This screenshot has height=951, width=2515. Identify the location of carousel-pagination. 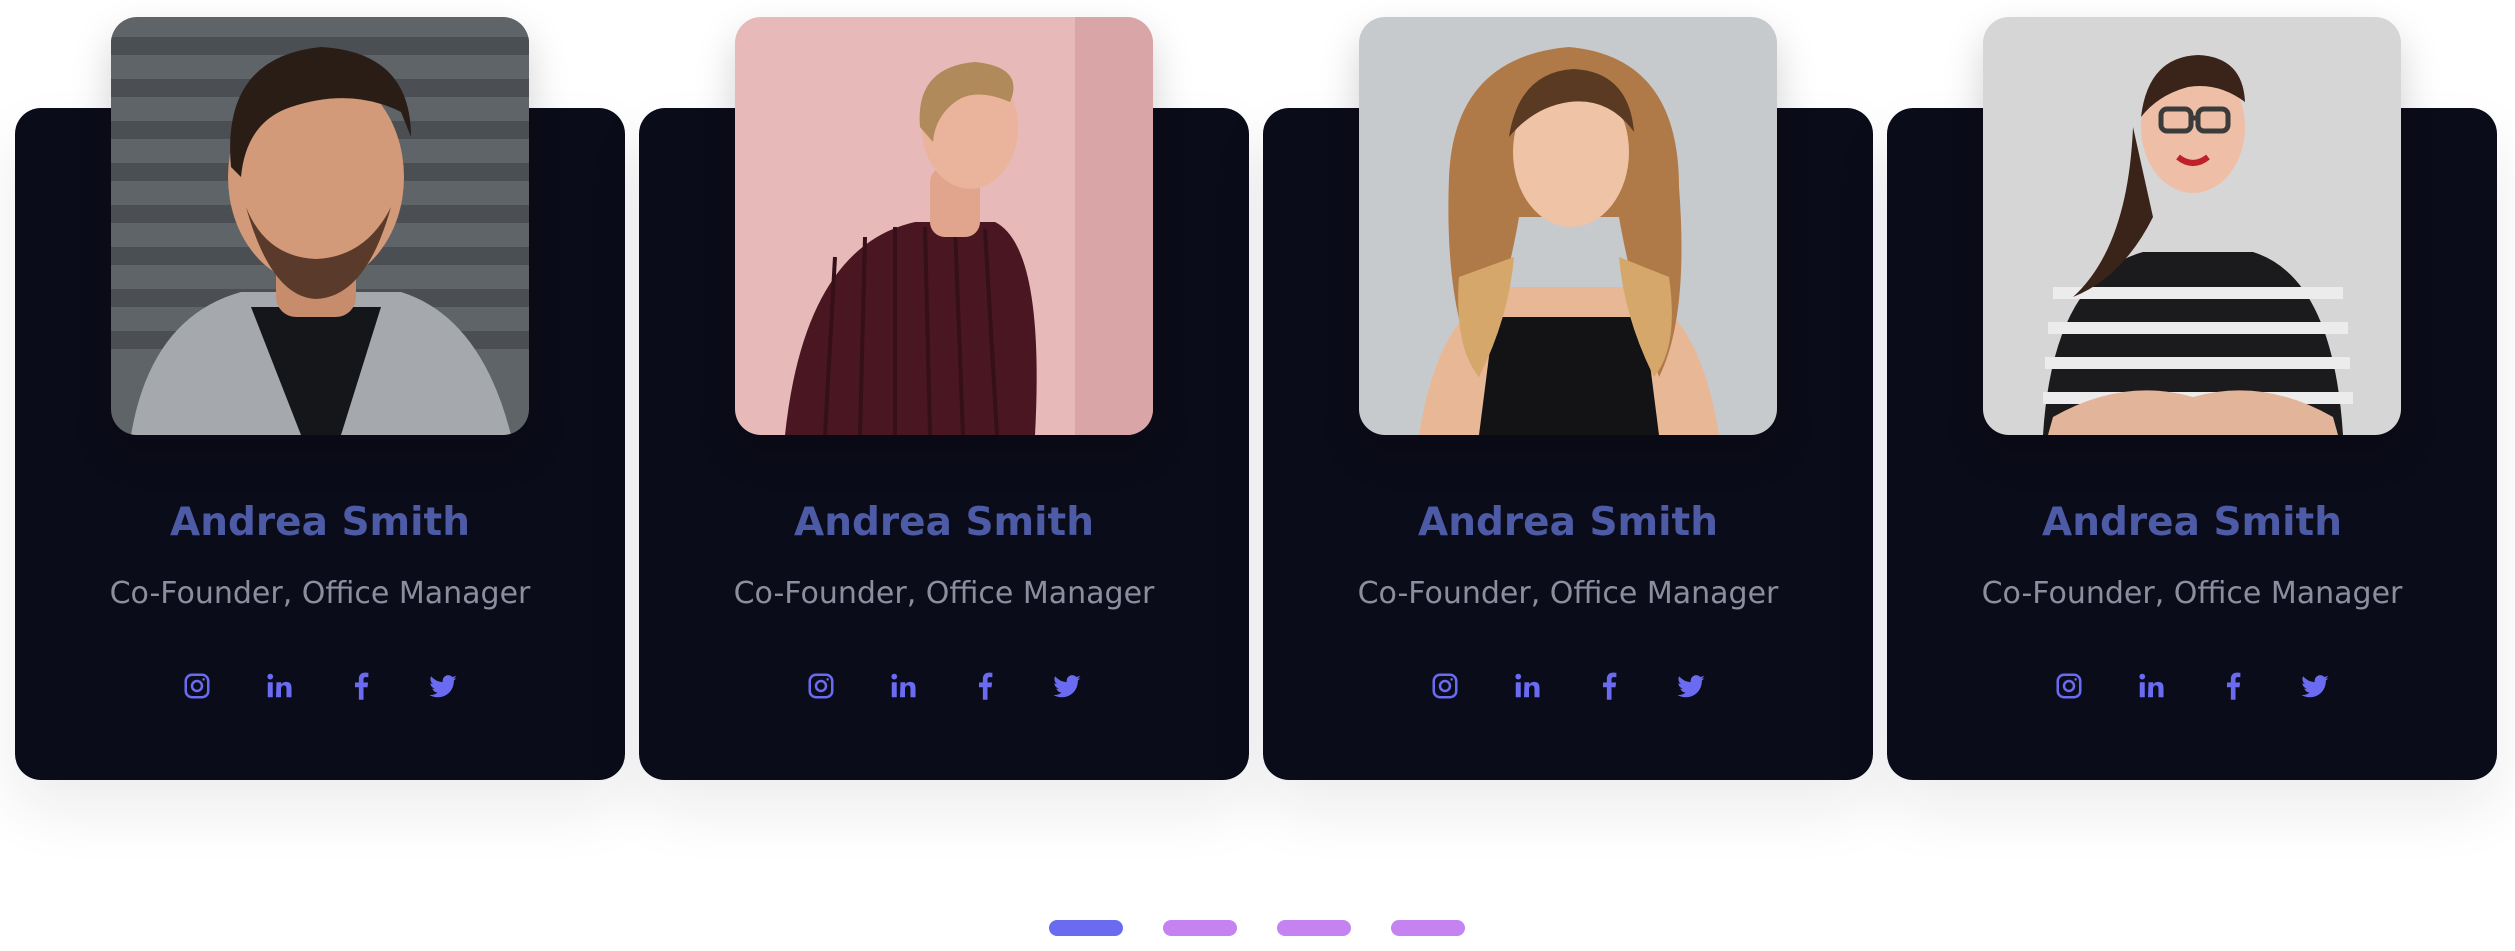
(1257, 928).